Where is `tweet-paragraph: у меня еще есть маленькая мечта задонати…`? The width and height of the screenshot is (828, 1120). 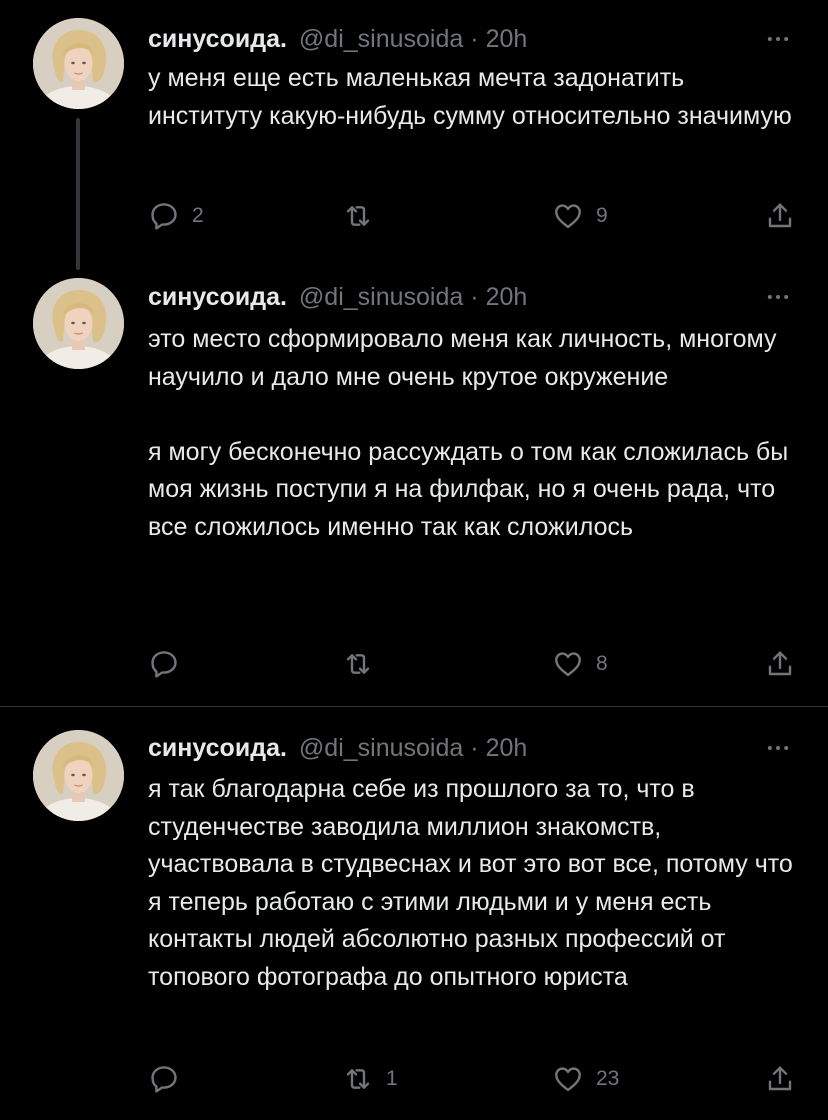 tweet-paragraph: у меня еще есть маленькая мечта задонати… is located at coordinates (470, 97).